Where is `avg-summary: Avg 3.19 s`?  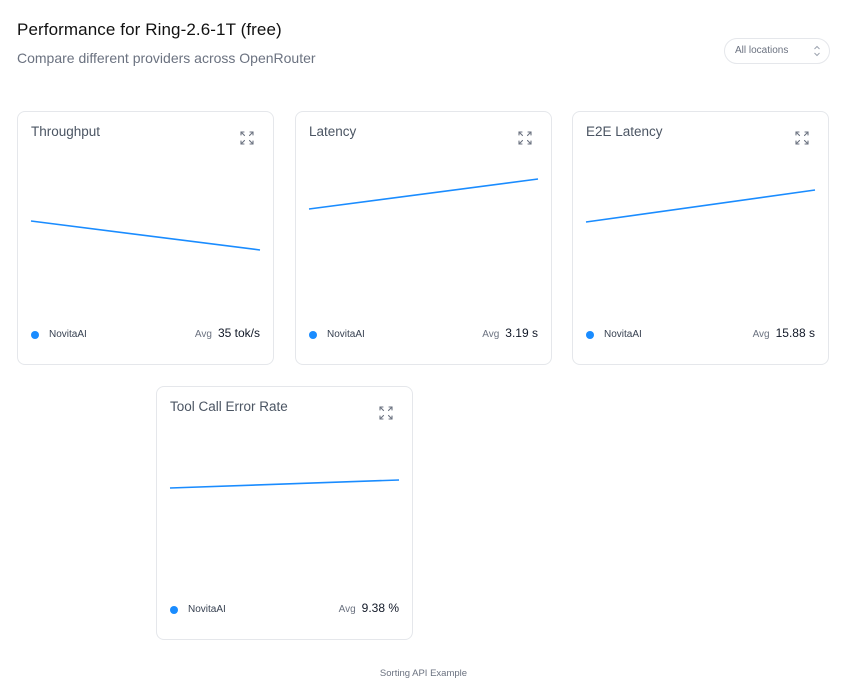
avg-summary: Avg 3.19 s is located at coordinates (510, 333).